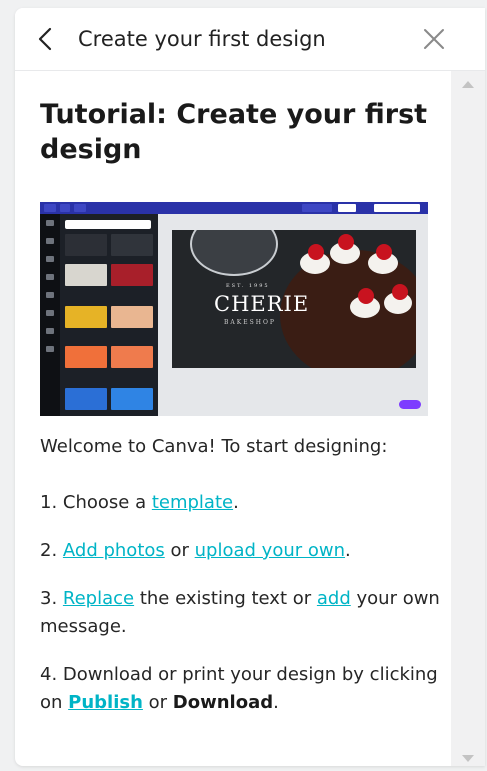  I want to click on template-link: template, so click(192, 502).